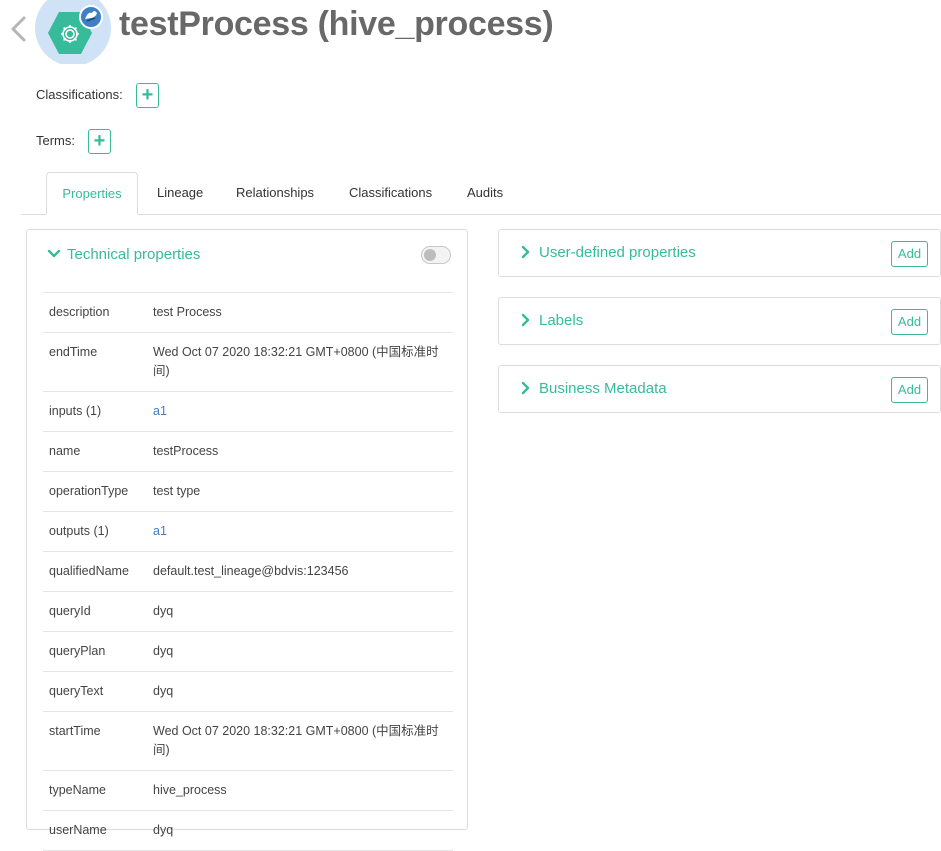 The width and height of the screenshot is (941, 851). Describe the element at coordinates (55, 140) in the screenshot. I see `terms-label: Terms:` at that location.